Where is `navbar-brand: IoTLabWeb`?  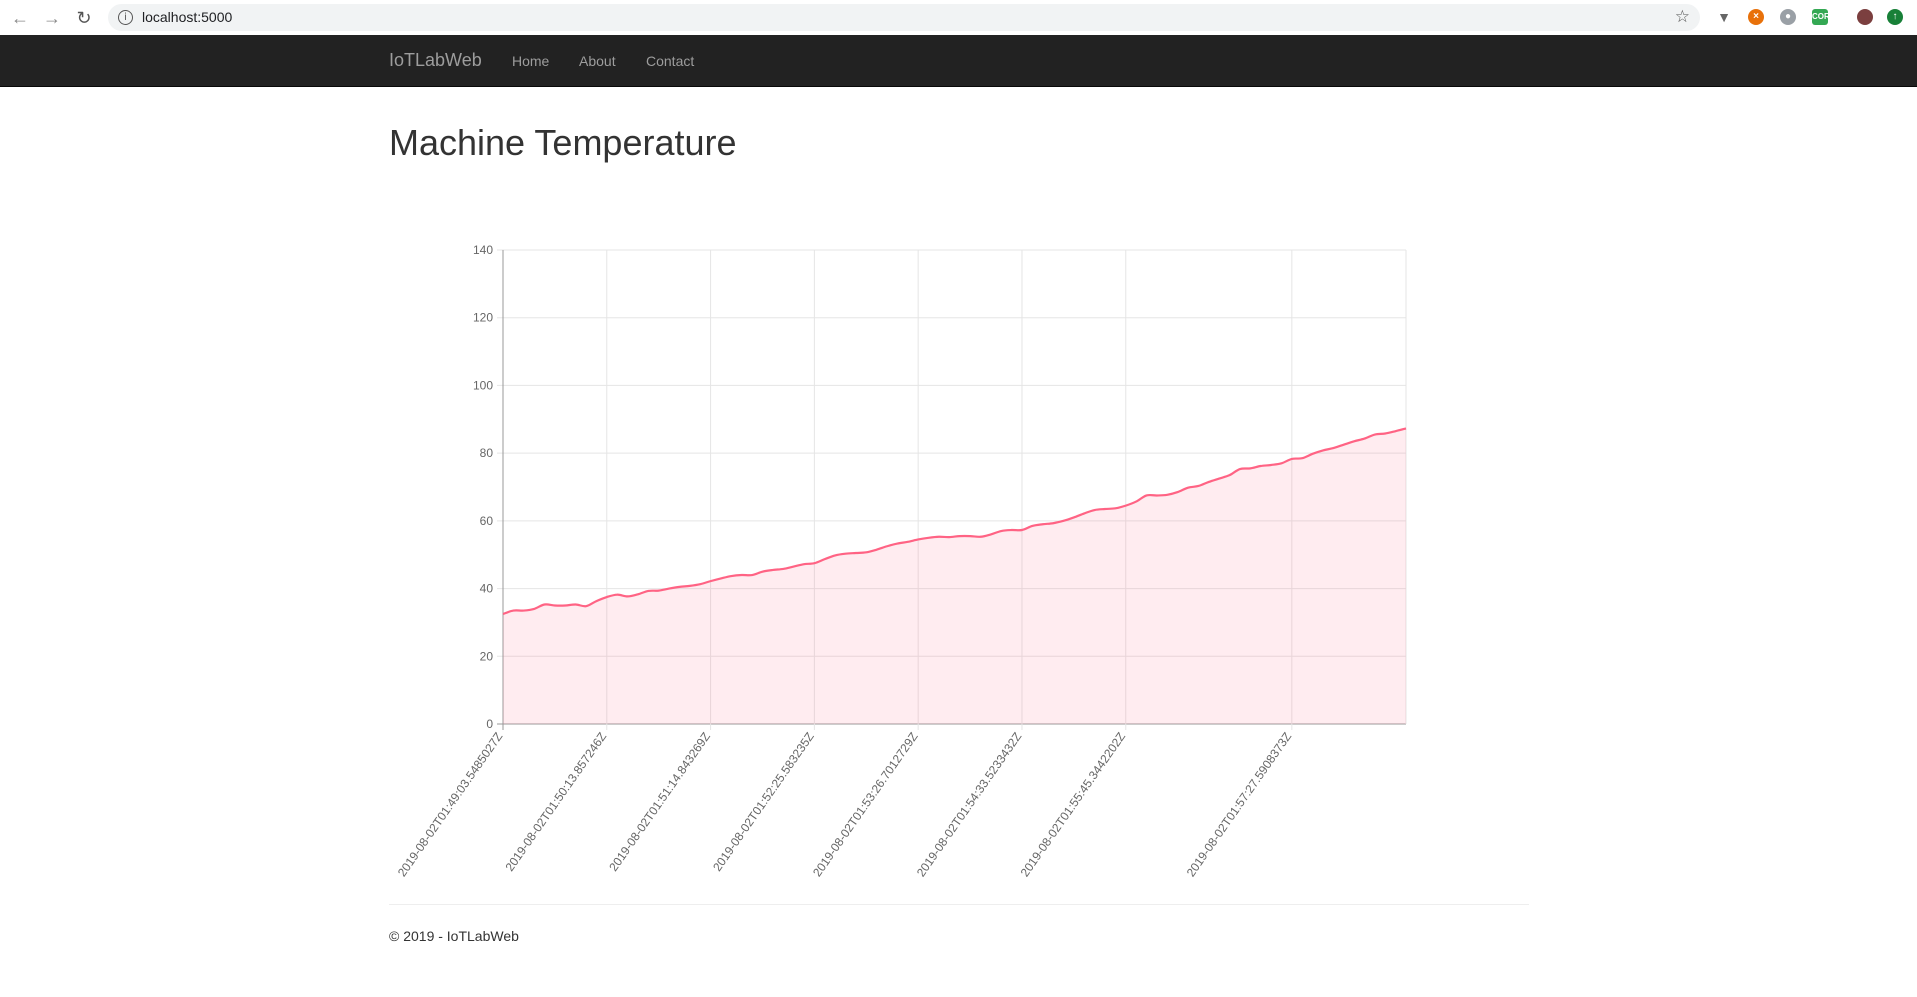
navbar-brand: IoTLabWeb is located at coordinates (435, 60).